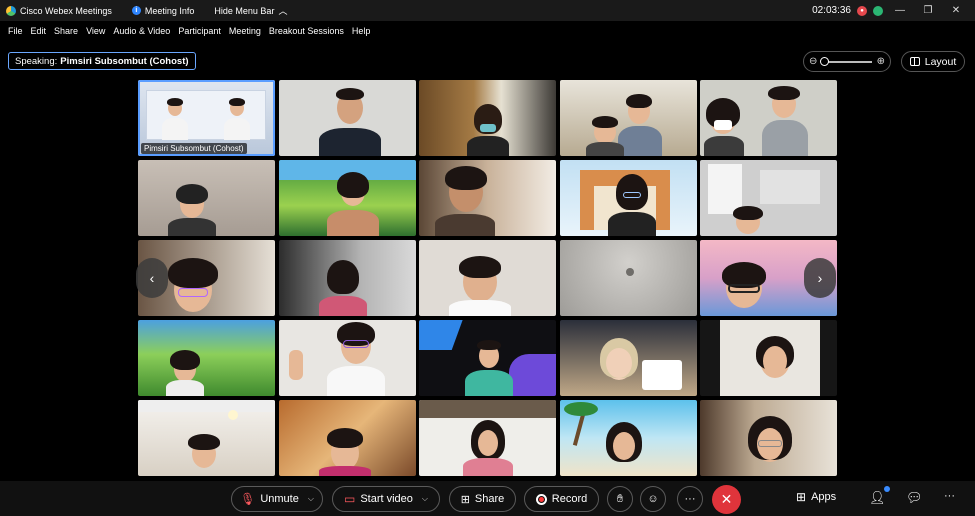  What do you see at coordinates (820, 278) in the screenshot?
I see `next-page-button: ›` at bounding box center [820, 278].